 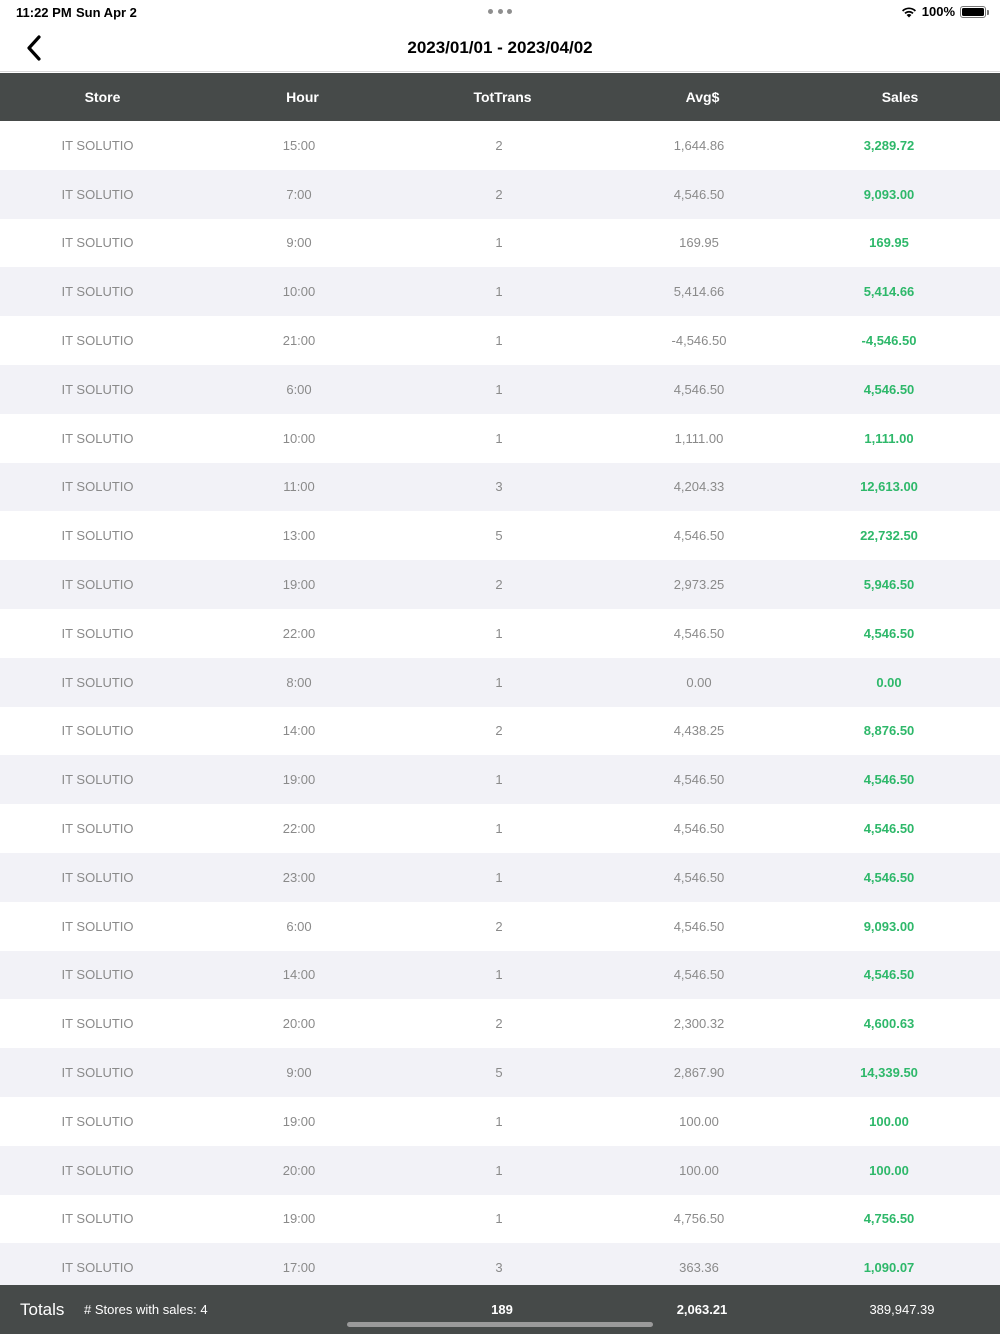 I want to click on column-header-avg: Avg$, so click(x=702, y=97).